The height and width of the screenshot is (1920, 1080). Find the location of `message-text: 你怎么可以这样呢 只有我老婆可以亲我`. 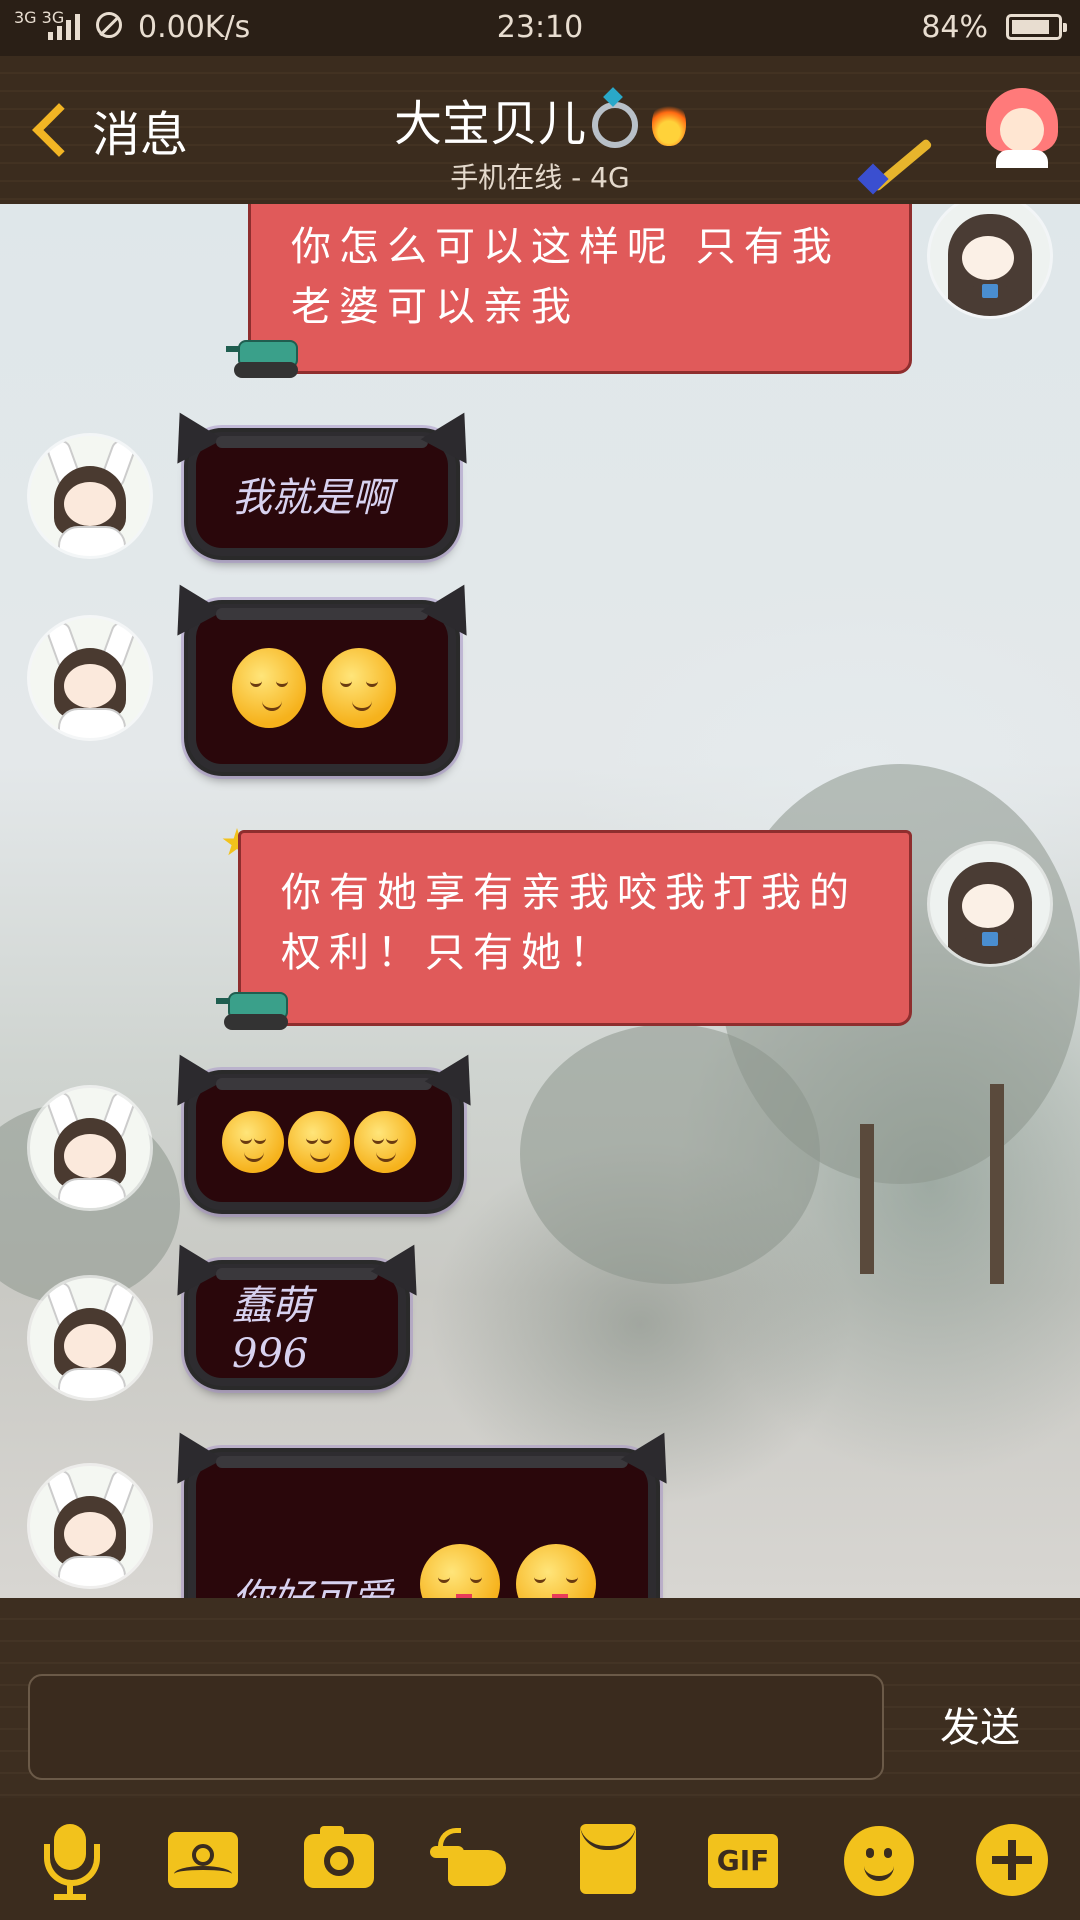

message-text: 你怎么可以这样呢 只有我老婆可以亲我 is located at coordinates (565, 277).